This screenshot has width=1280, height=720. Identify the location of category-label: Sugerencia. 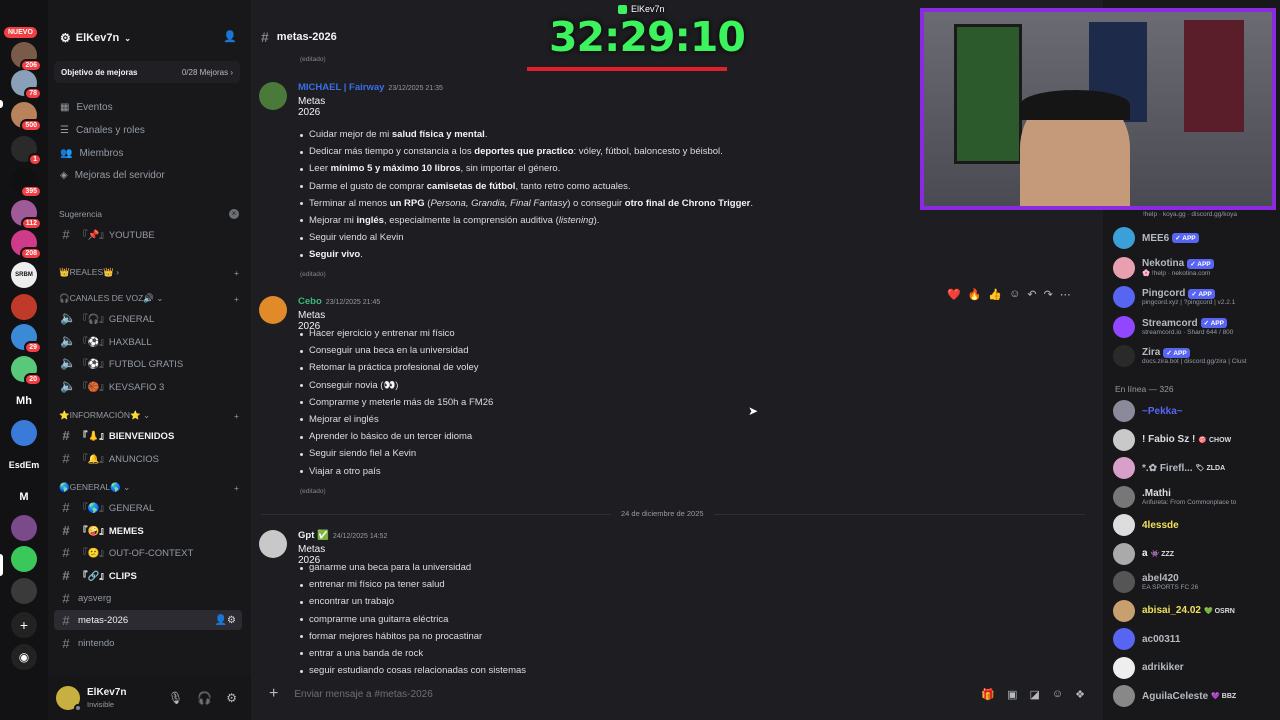
(81, 214).